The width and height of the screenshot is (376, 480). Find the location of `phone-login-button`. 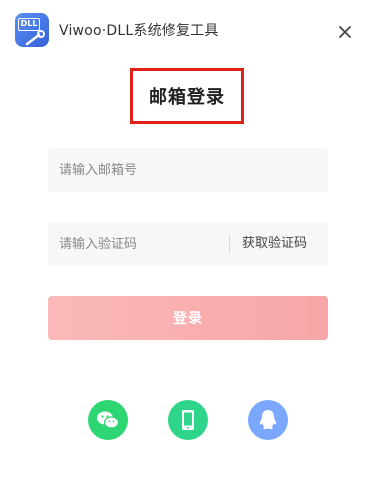

phone-login-button is located at coordinates (188, 420).